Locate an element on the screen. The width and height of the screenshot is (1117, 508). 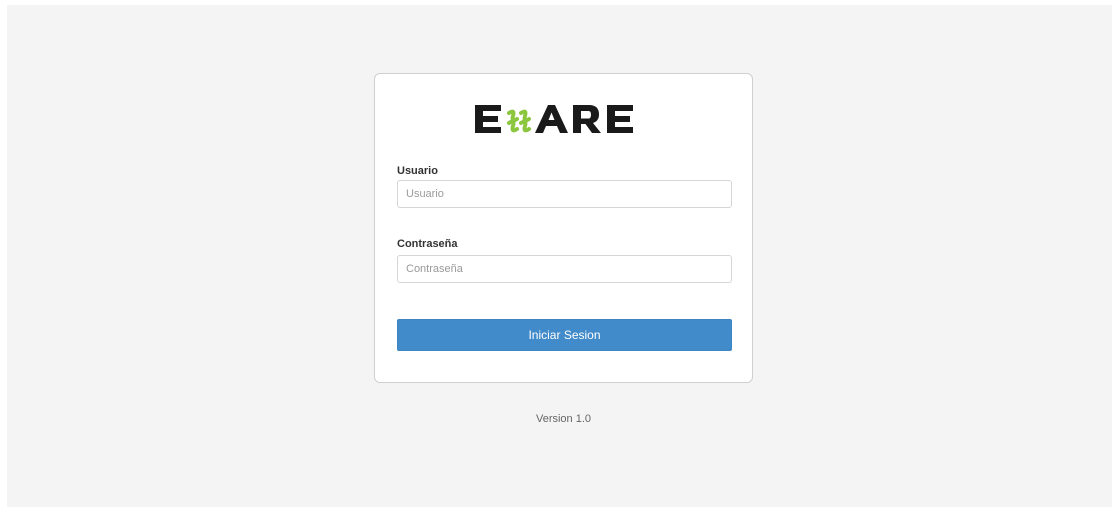
login-button: Iniciar Sesion is located at coordinates (564, 335).